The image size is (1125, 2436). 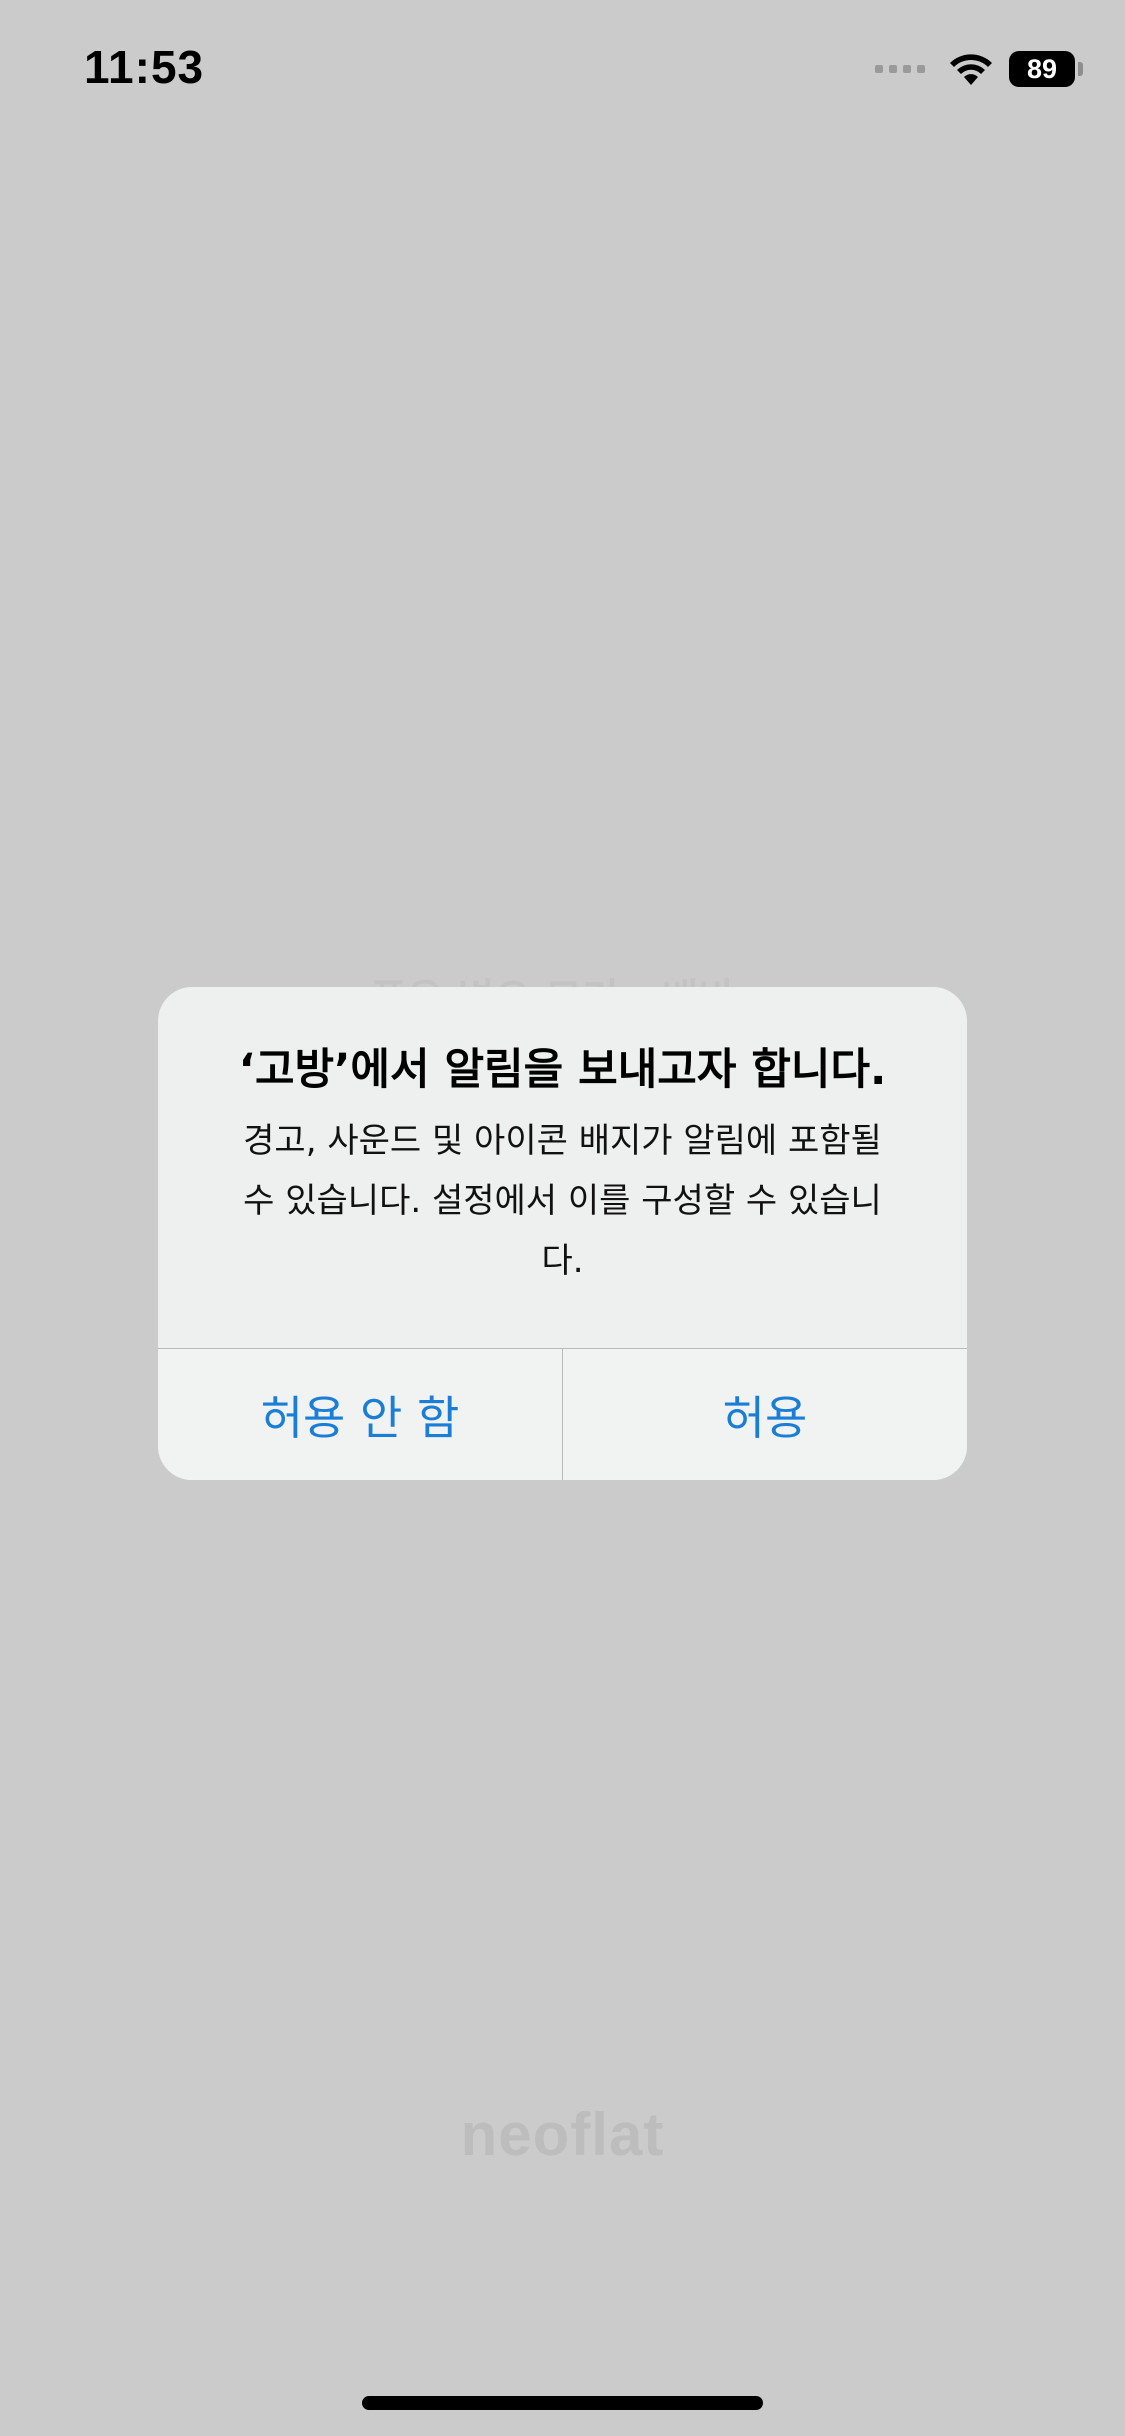 I want to click on status-icons: 89, so click(x=979, y=69).